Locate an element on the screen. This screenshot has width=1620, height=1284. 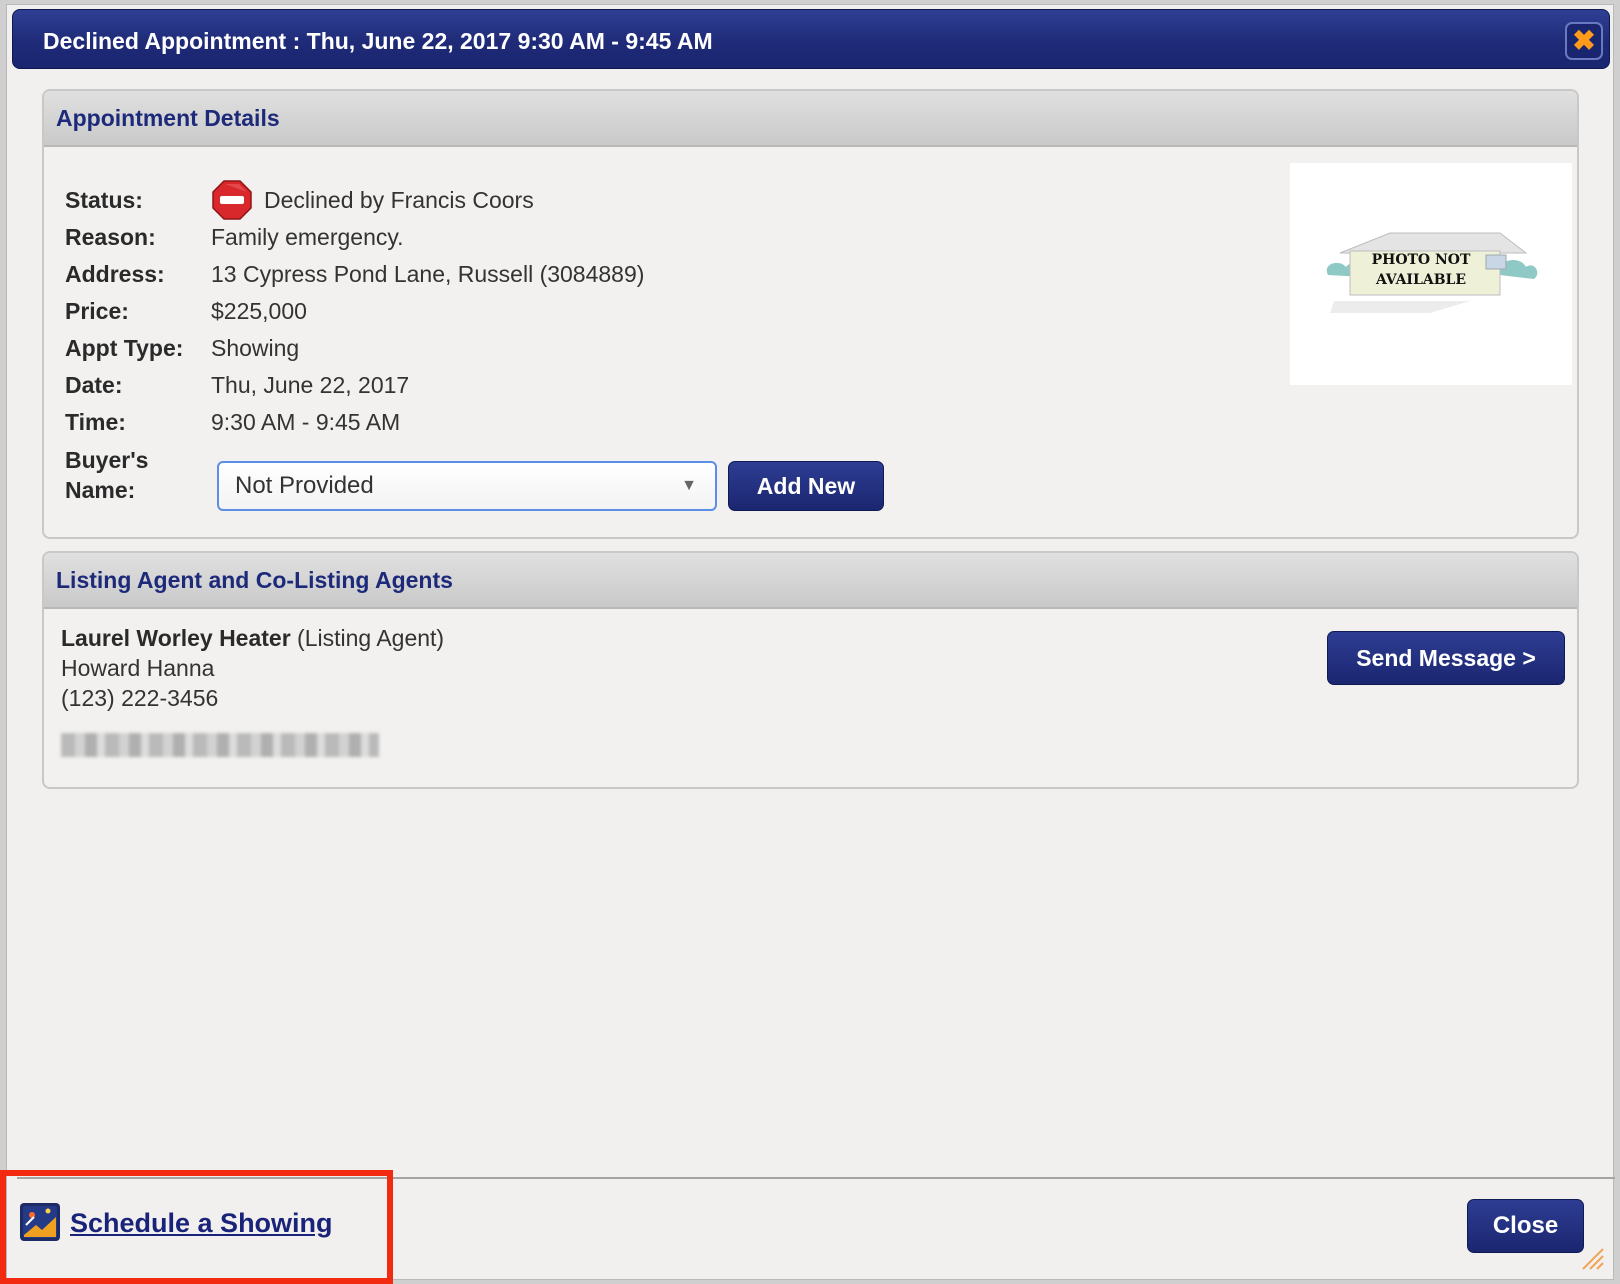
agent-email-redacted is located at coordinates (220, 745).